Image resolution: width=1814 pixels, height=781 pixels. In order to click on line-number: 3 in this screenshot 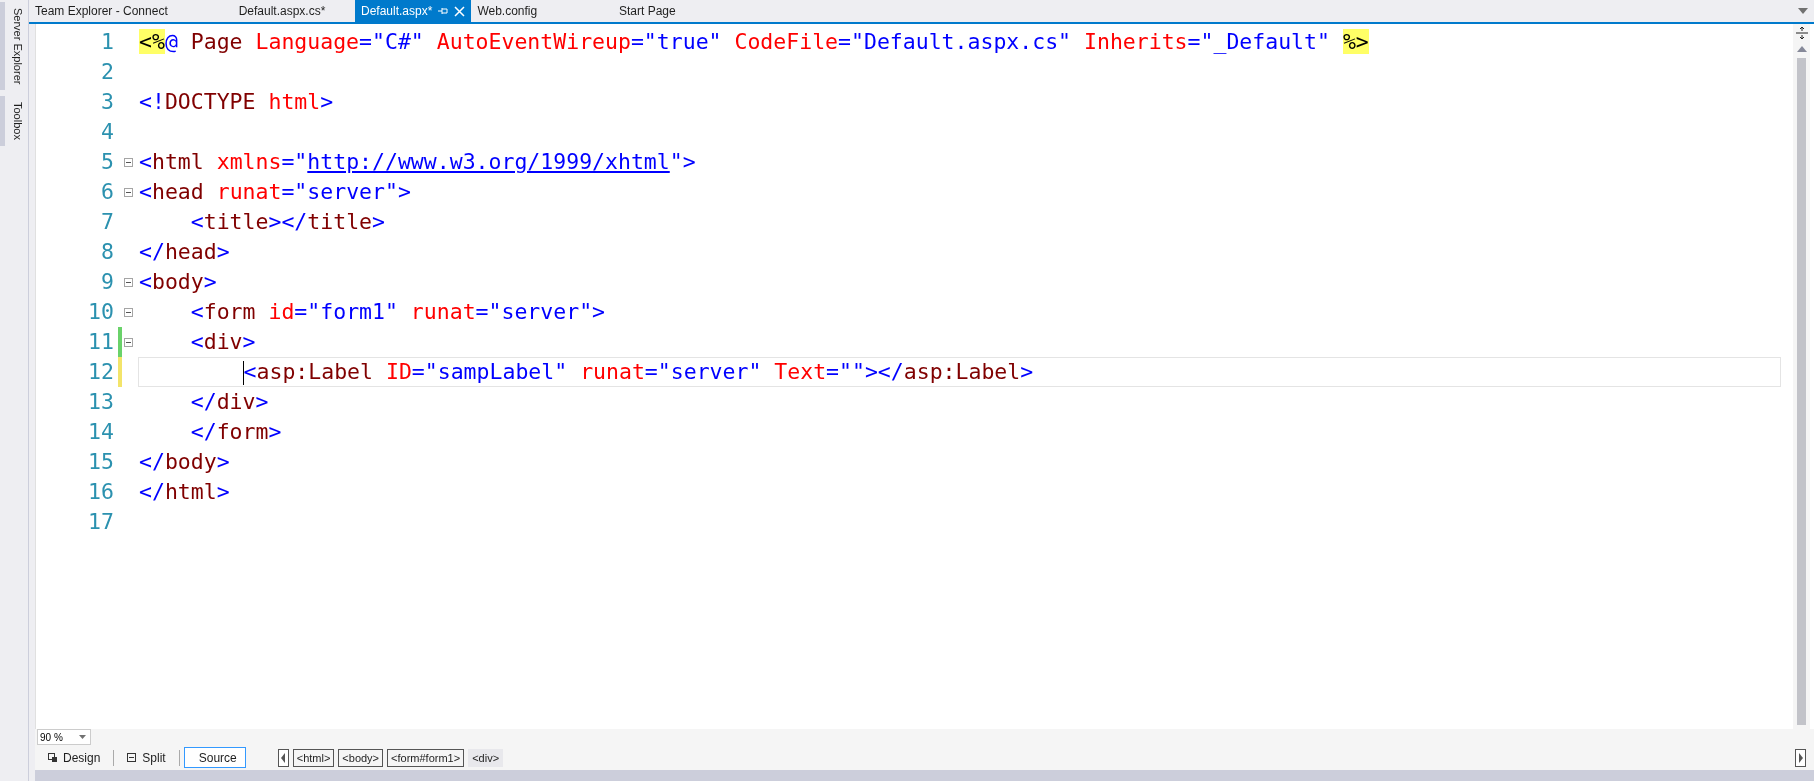, I will do `click(107, 102)`.